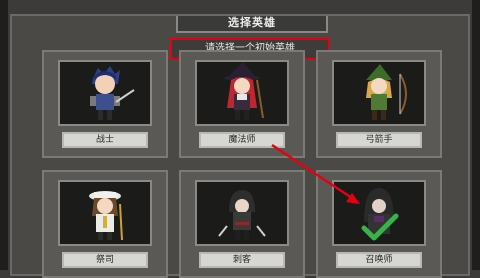 The width and height of the screenshot is (480, 278). What do you see at coordinates (105, 140) in the screenshot?
I see `hero-name-warrior: 战士` at bounding box center [105, 140].